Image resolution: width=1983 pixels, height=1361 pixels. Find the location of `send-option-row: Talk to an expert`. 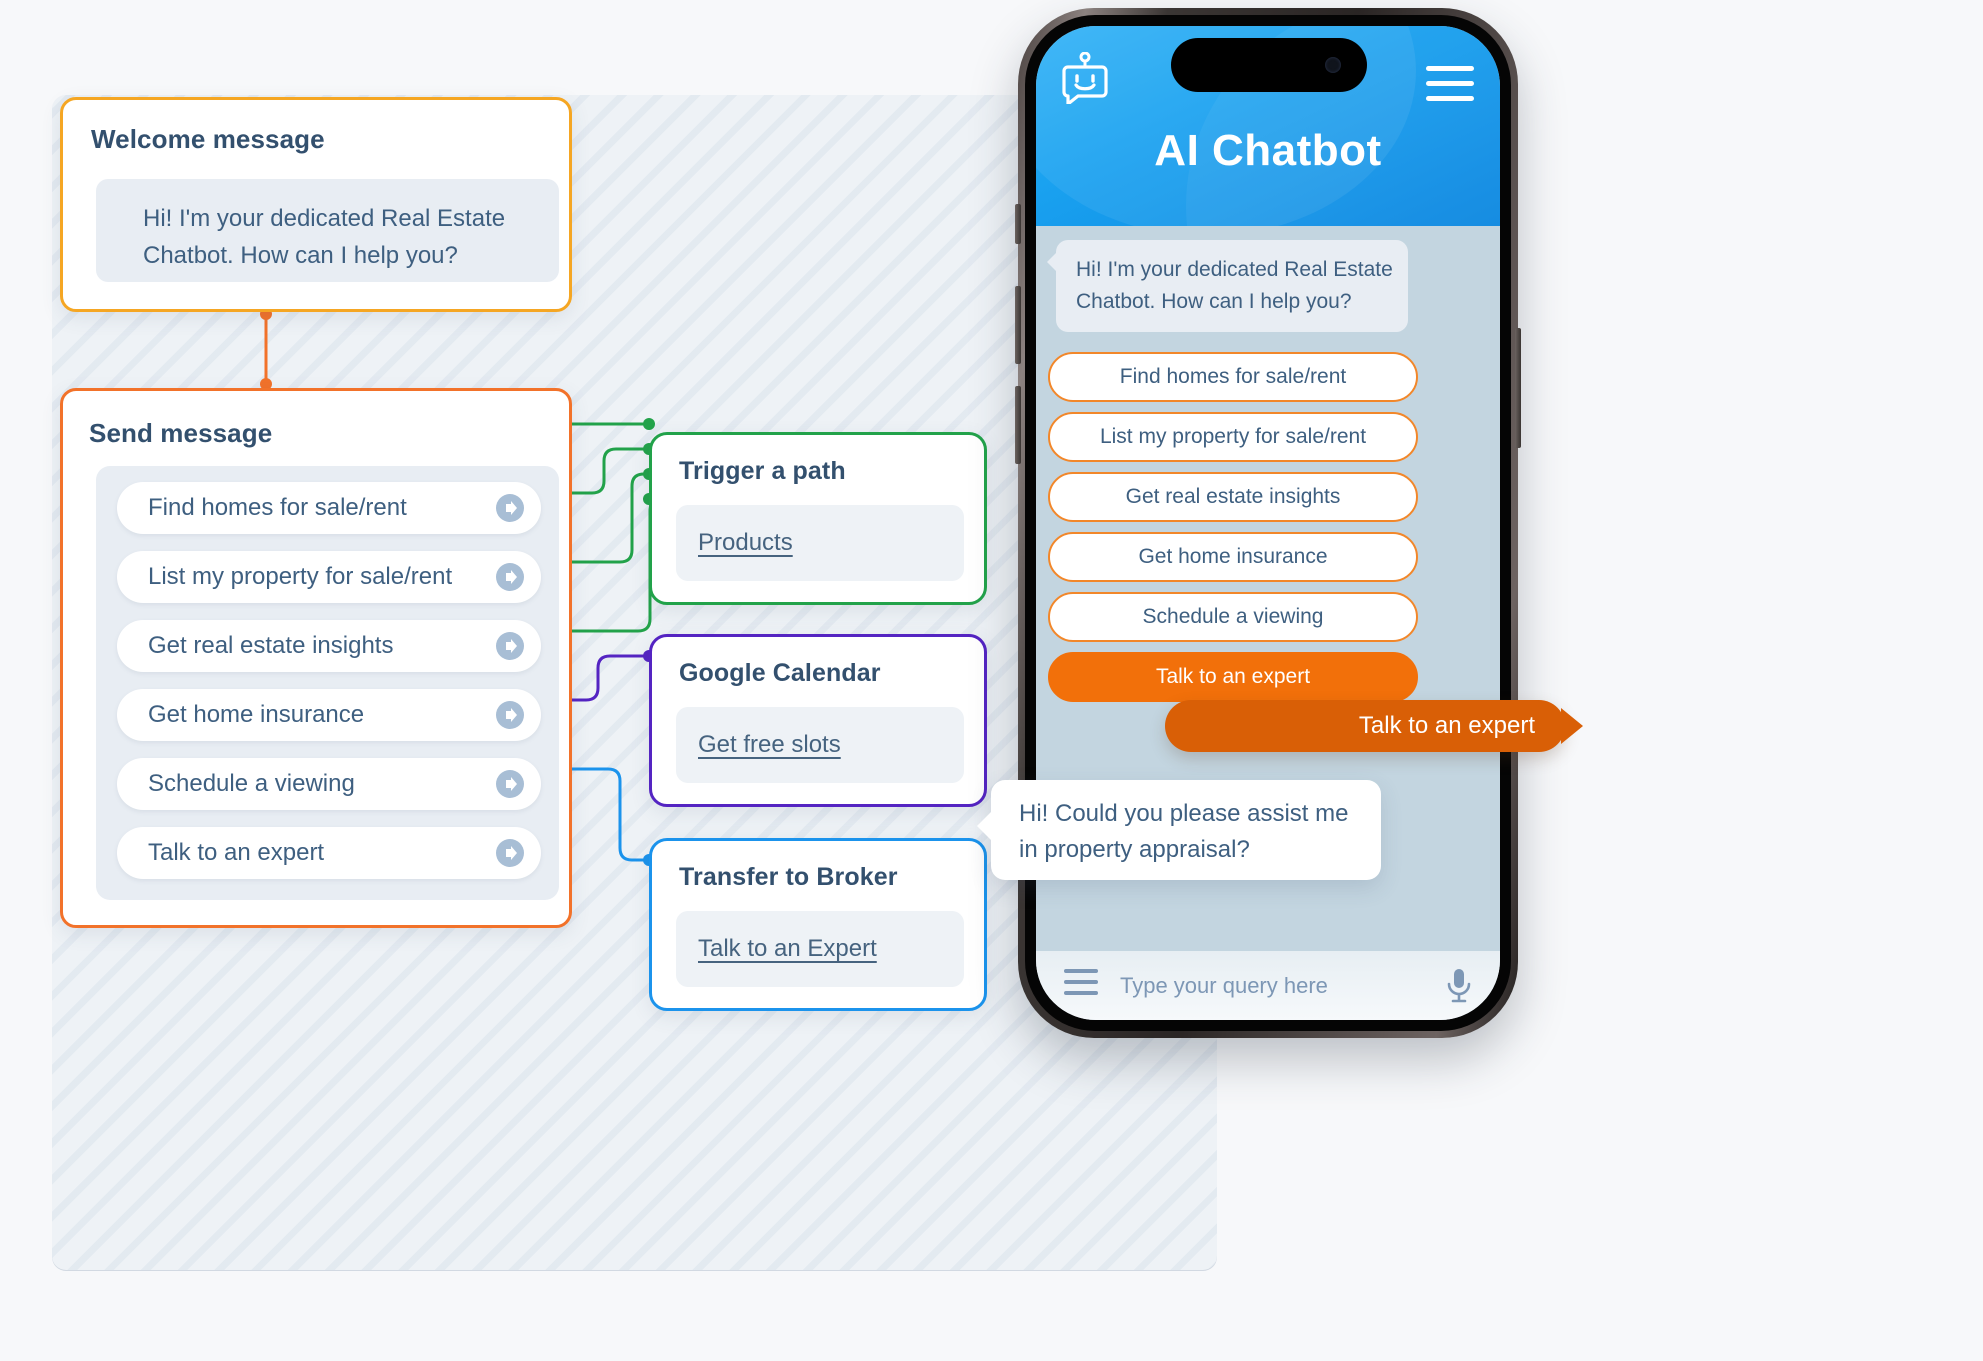

send-option-row: Talk to an expert is located at coordinates (329, 853).